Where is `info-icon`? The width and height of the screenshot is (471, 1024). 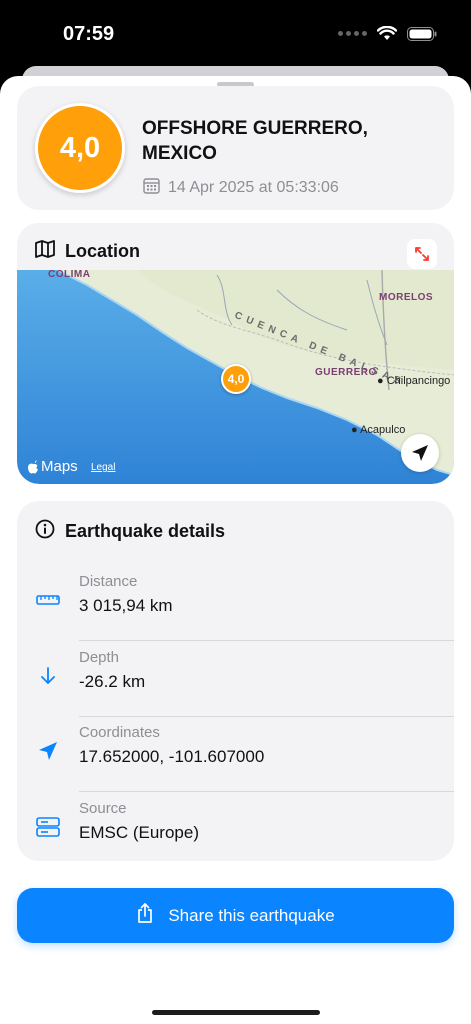
info-icon is located at coordinates (45, 531).